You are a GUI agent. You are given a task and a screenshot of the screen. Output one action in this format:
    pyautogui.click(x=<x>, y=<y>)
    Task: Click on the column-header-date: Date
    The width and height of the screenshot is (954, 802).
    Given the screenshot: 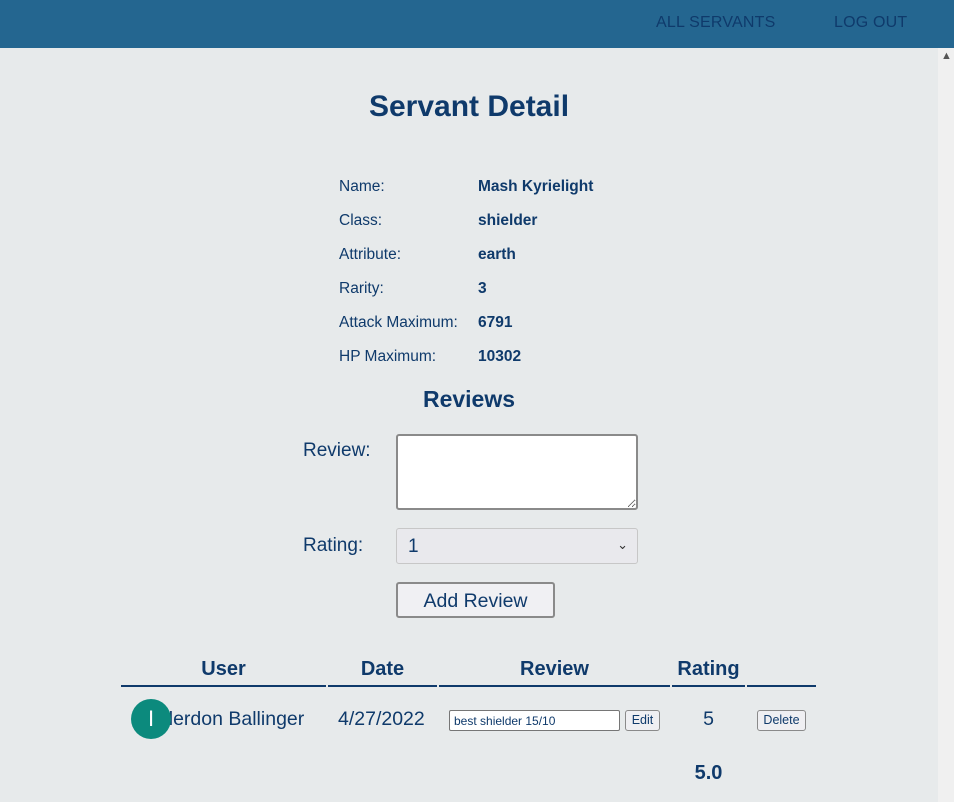 What is the action you would take?
    pyautogui.click(x=382, y=672)
    